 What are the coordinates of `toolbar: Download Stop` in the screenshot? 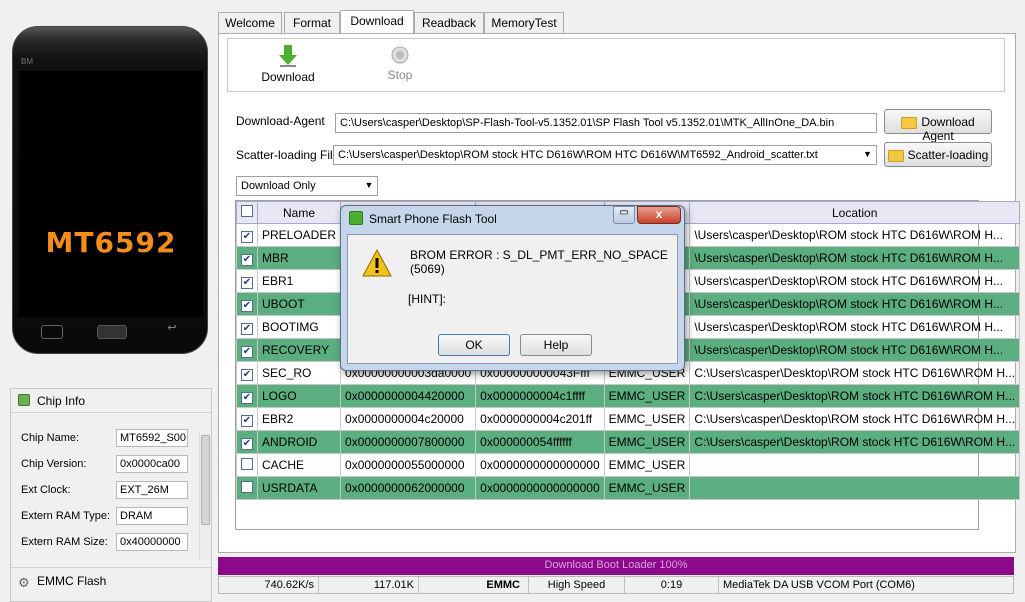 It's located at (616, 65).